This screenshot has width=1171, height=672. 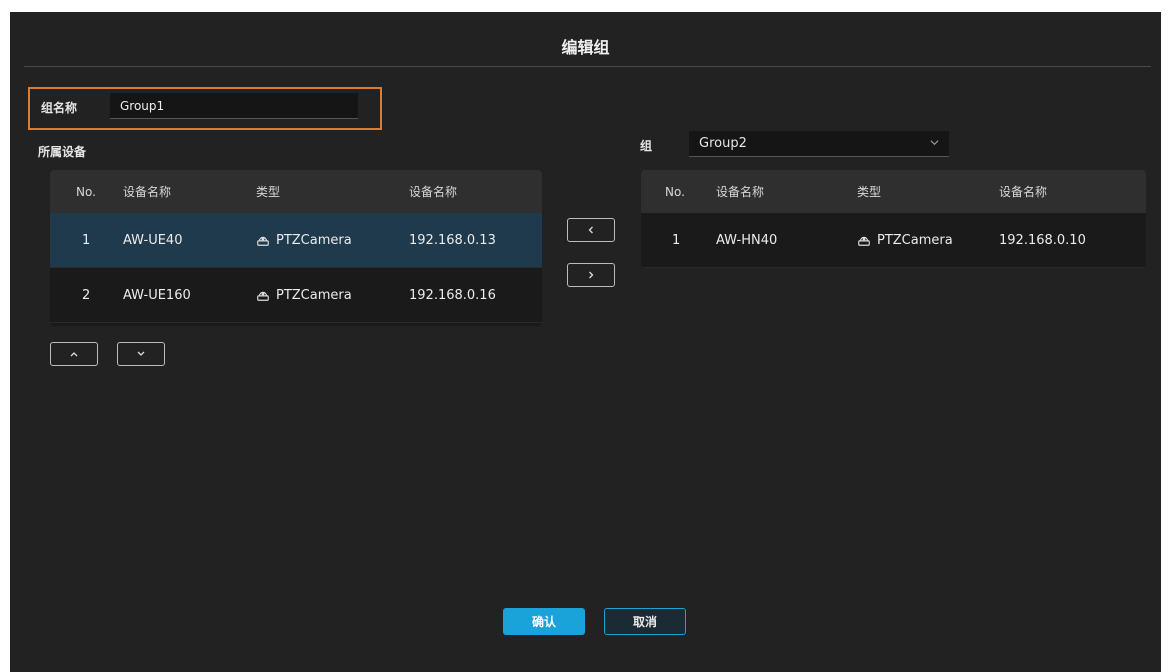 I want to click on move-down-button, so click(x=141, y=354).